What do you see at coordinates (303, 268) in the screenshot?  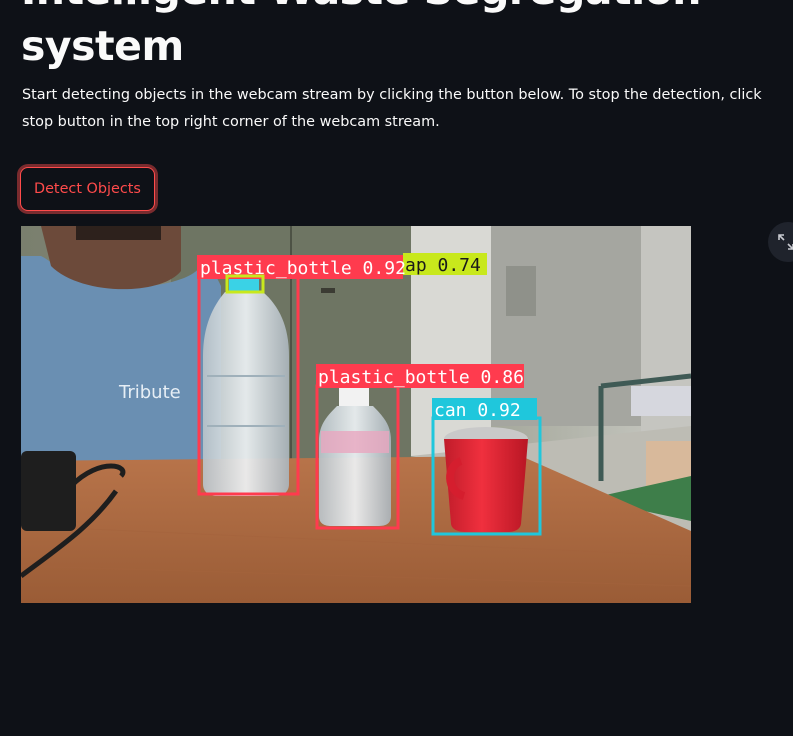 I see `detection-label-bottle-1: plastic_bottle 0.92` at bounding box center [303, 268].